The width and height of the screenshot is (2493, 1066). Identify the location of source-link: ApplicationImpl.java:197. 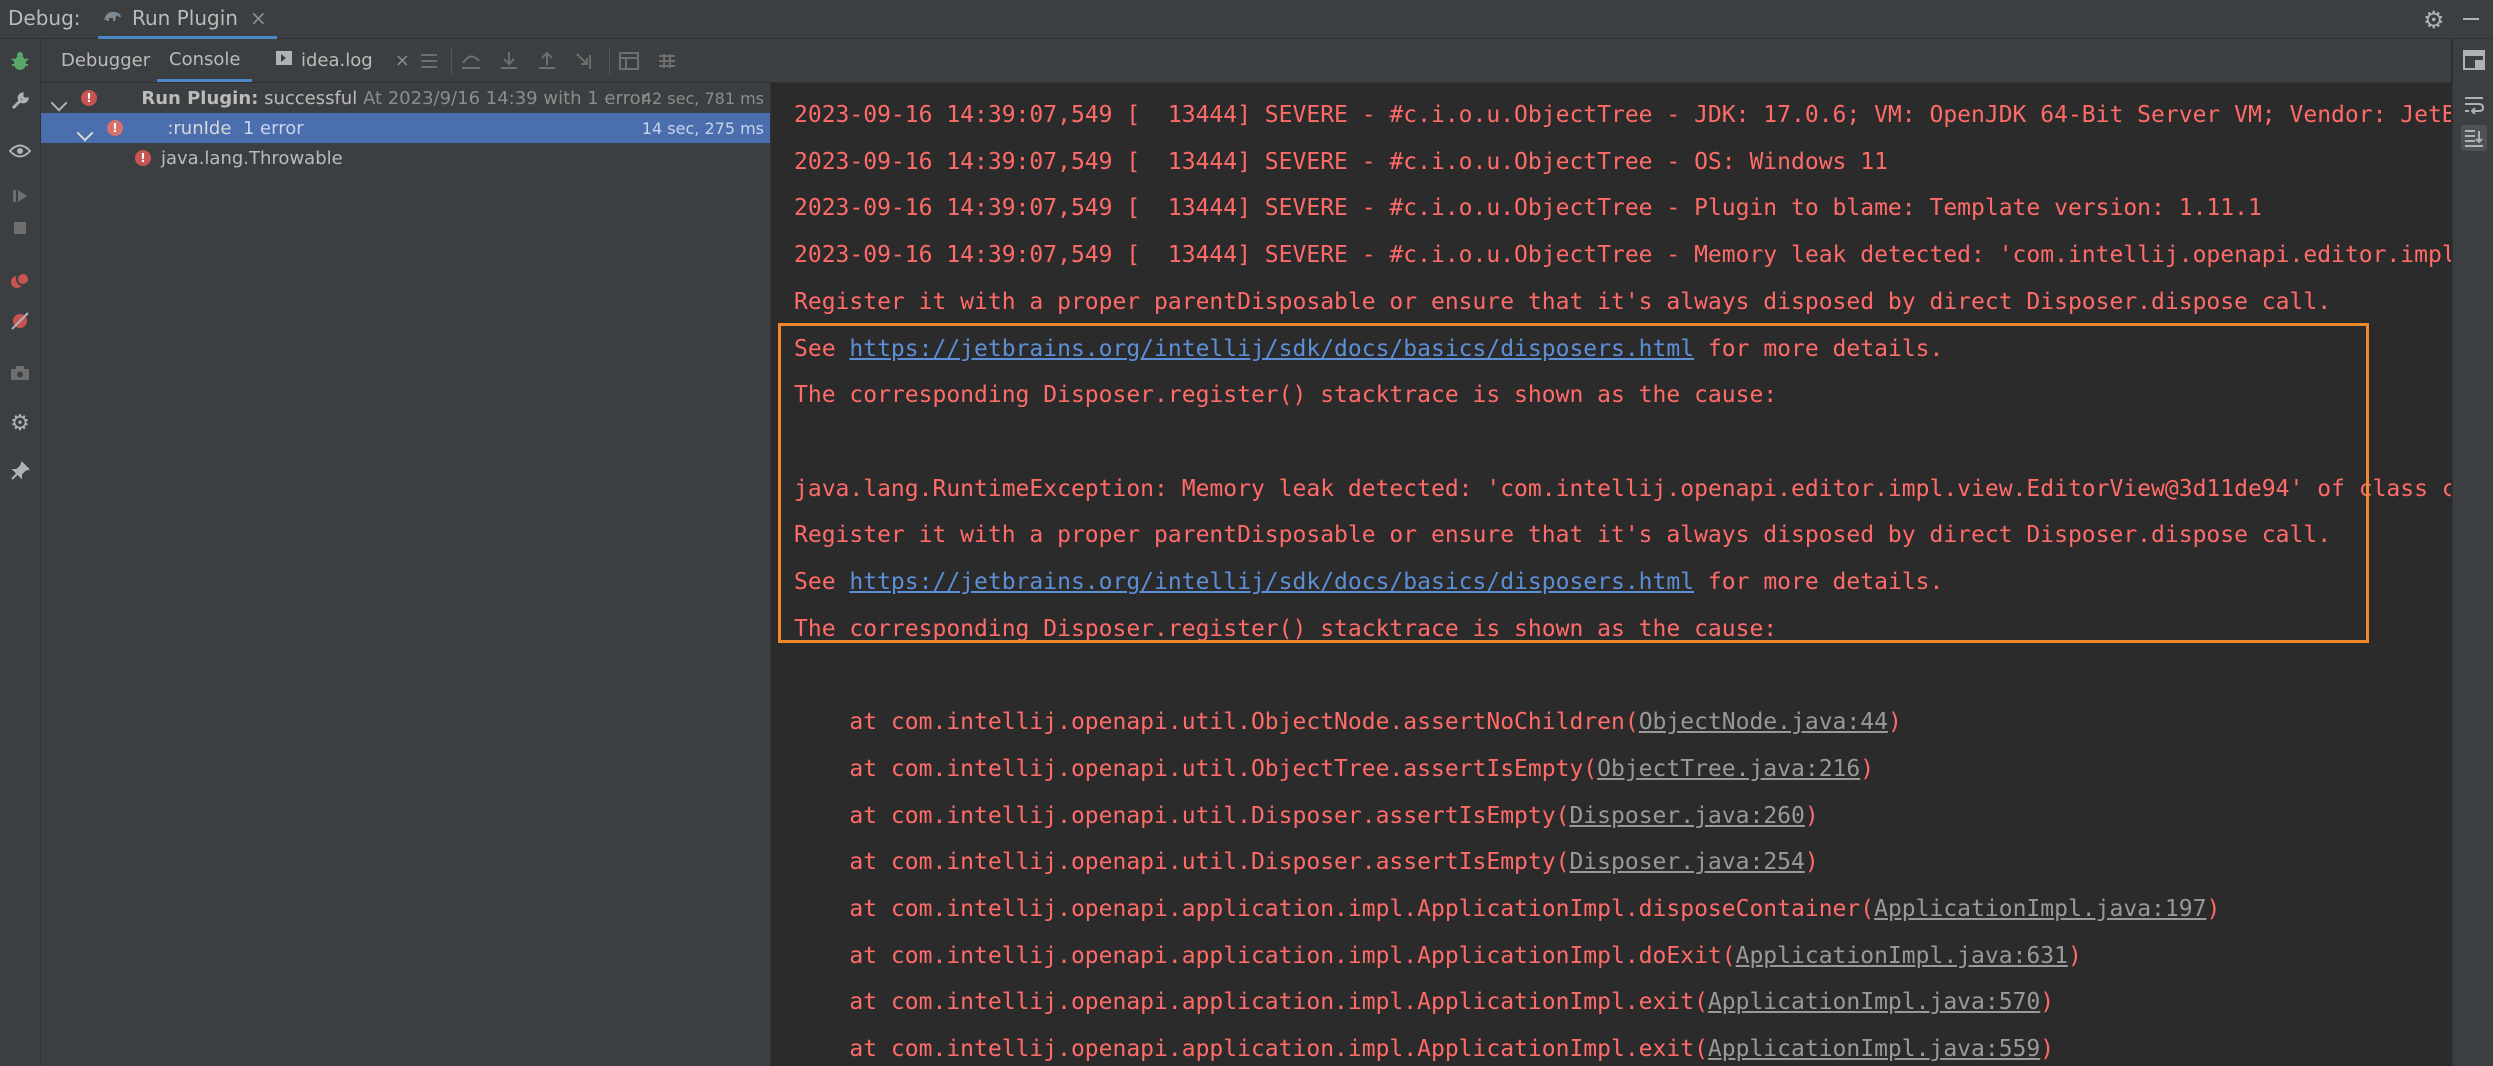
(2040, 909).